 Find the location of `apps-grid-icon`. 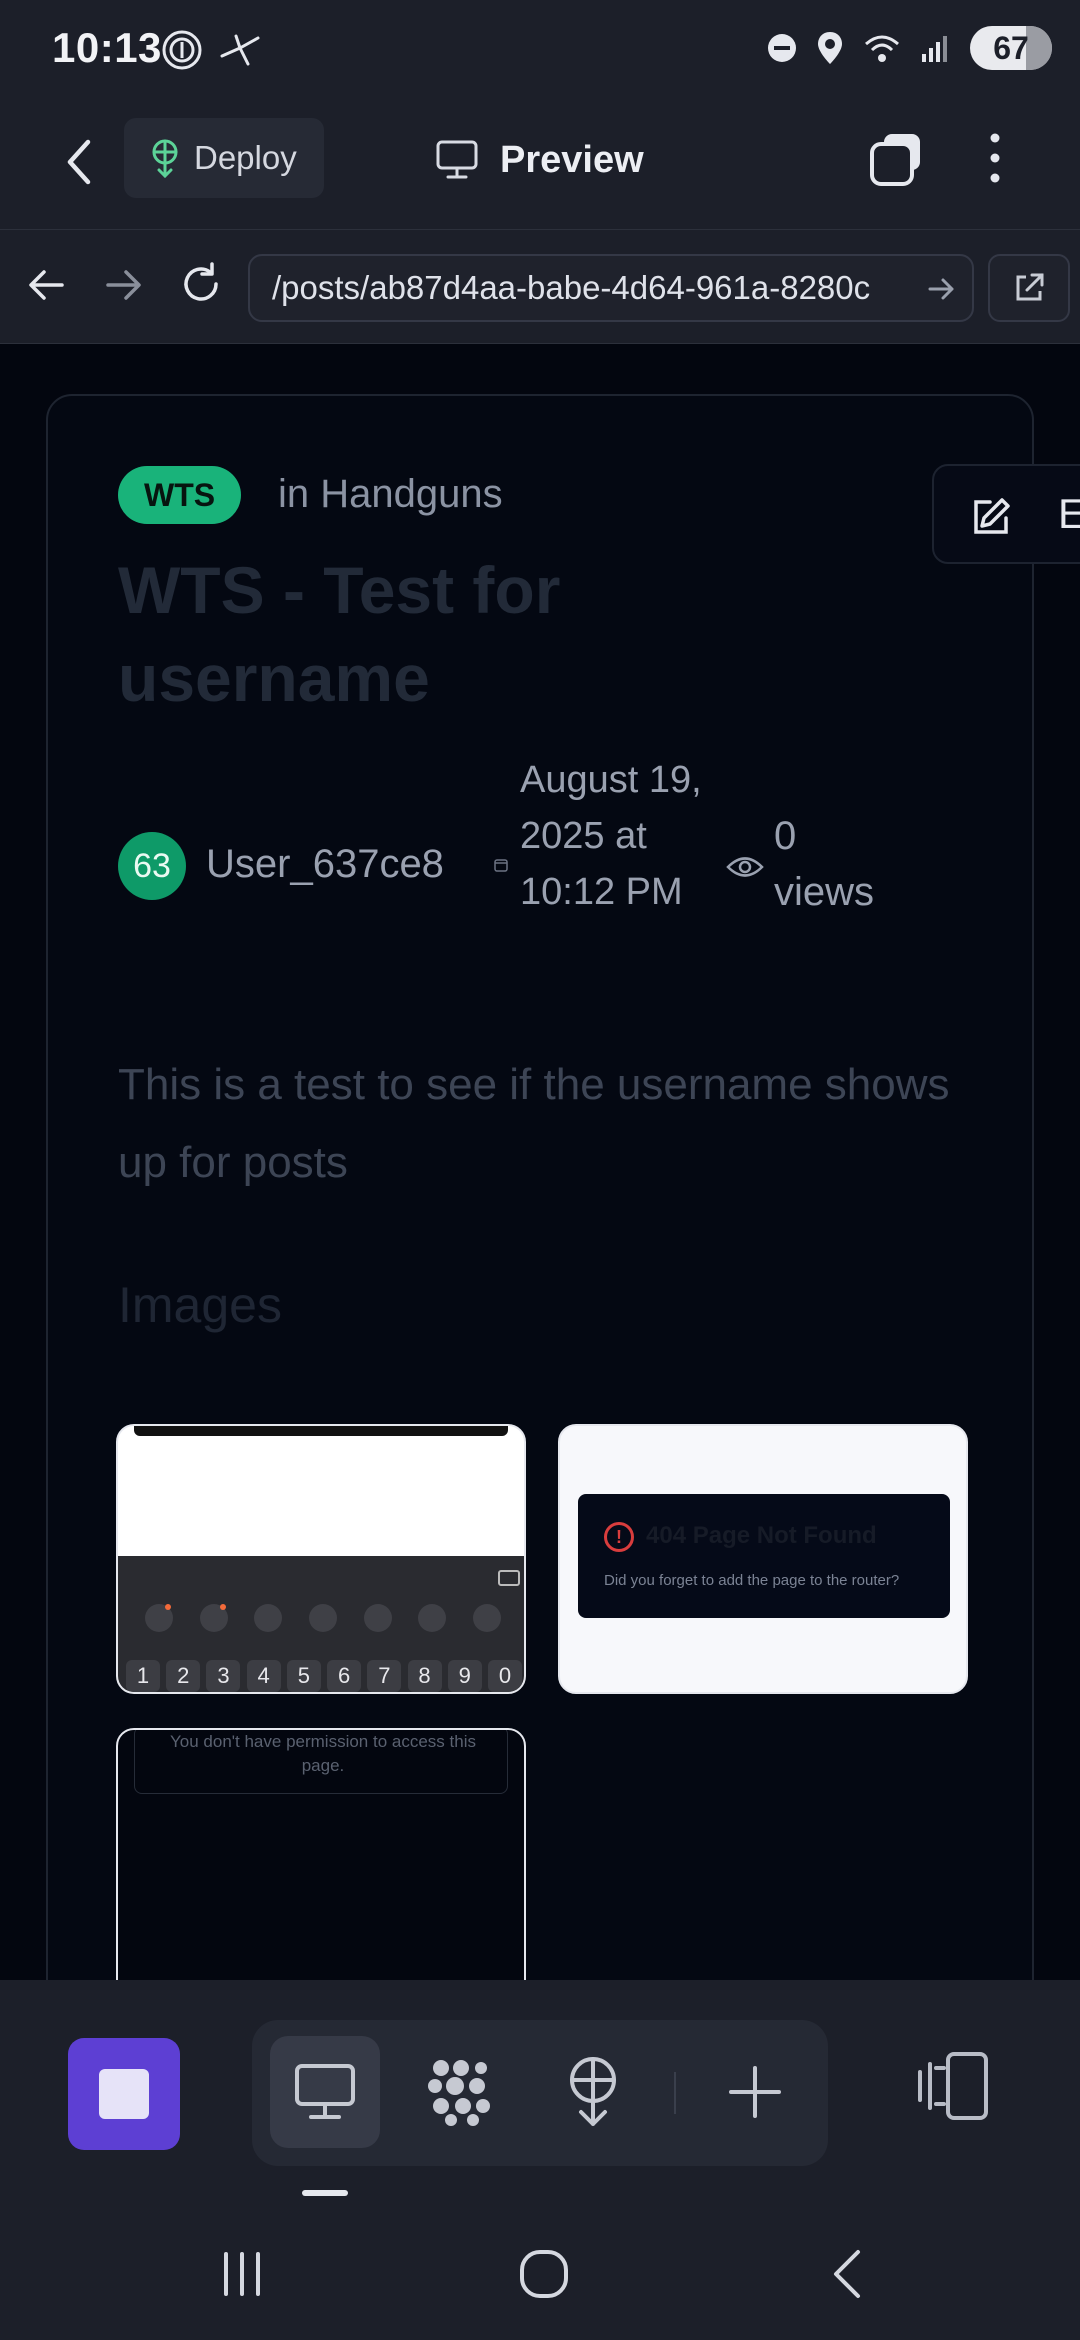

apps-grid-icon is located at coordinates (459, 2093).